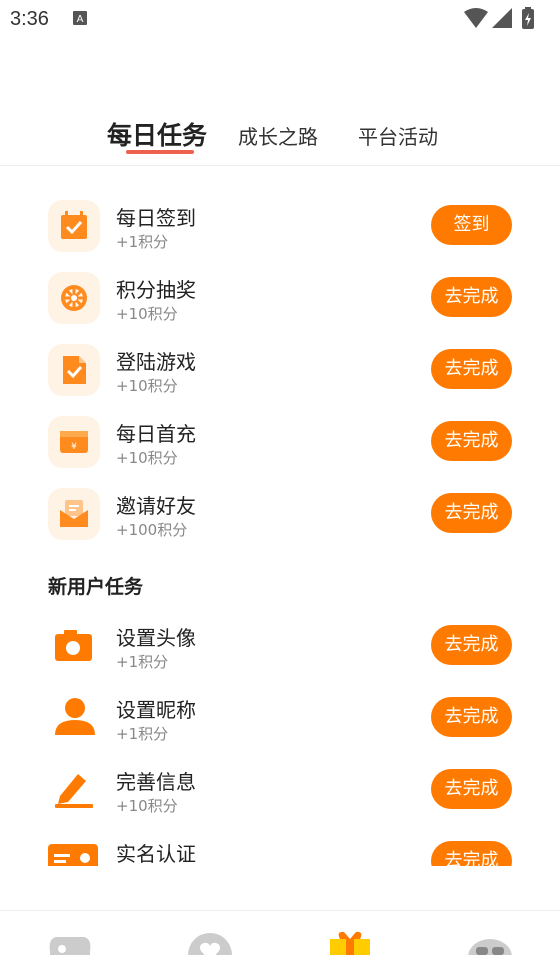 Image resolution: width=560 pixels, height=955 pixels. I want to click on list-item: 邀请好友 +100积分 去完成, so click(280, 518).